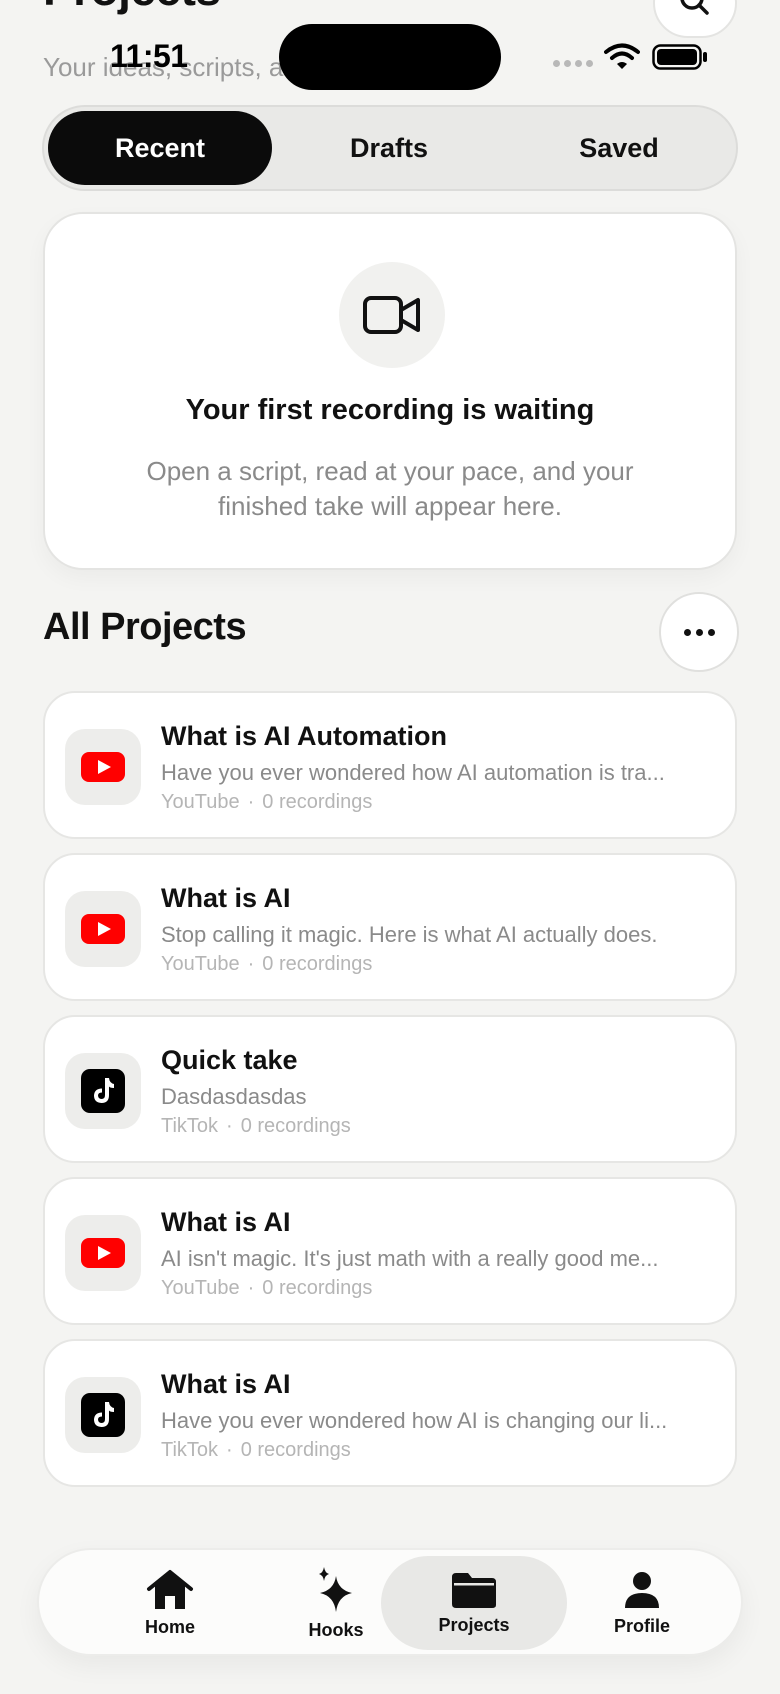 This screenshot has width=780, height=1694. What do you see at coordinates (699, 632) in the screenshot?
I see `more-options-button` at bounding box center [699, 632].